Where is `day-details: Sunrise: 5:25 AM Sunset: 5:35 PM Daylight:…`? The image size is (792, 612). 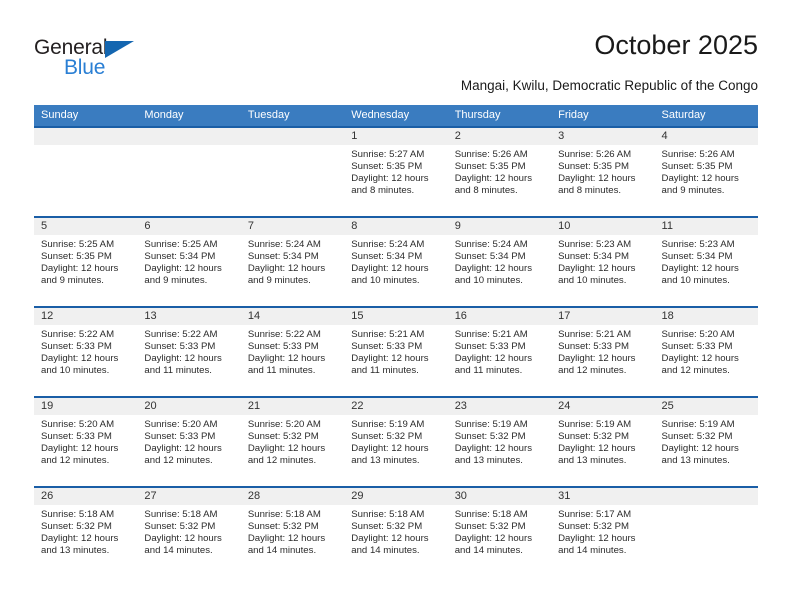 day-details: Sunrise: 5:25 AM Sunset: 5:35 PM Daylight:… is located at coordinates (85, 261).